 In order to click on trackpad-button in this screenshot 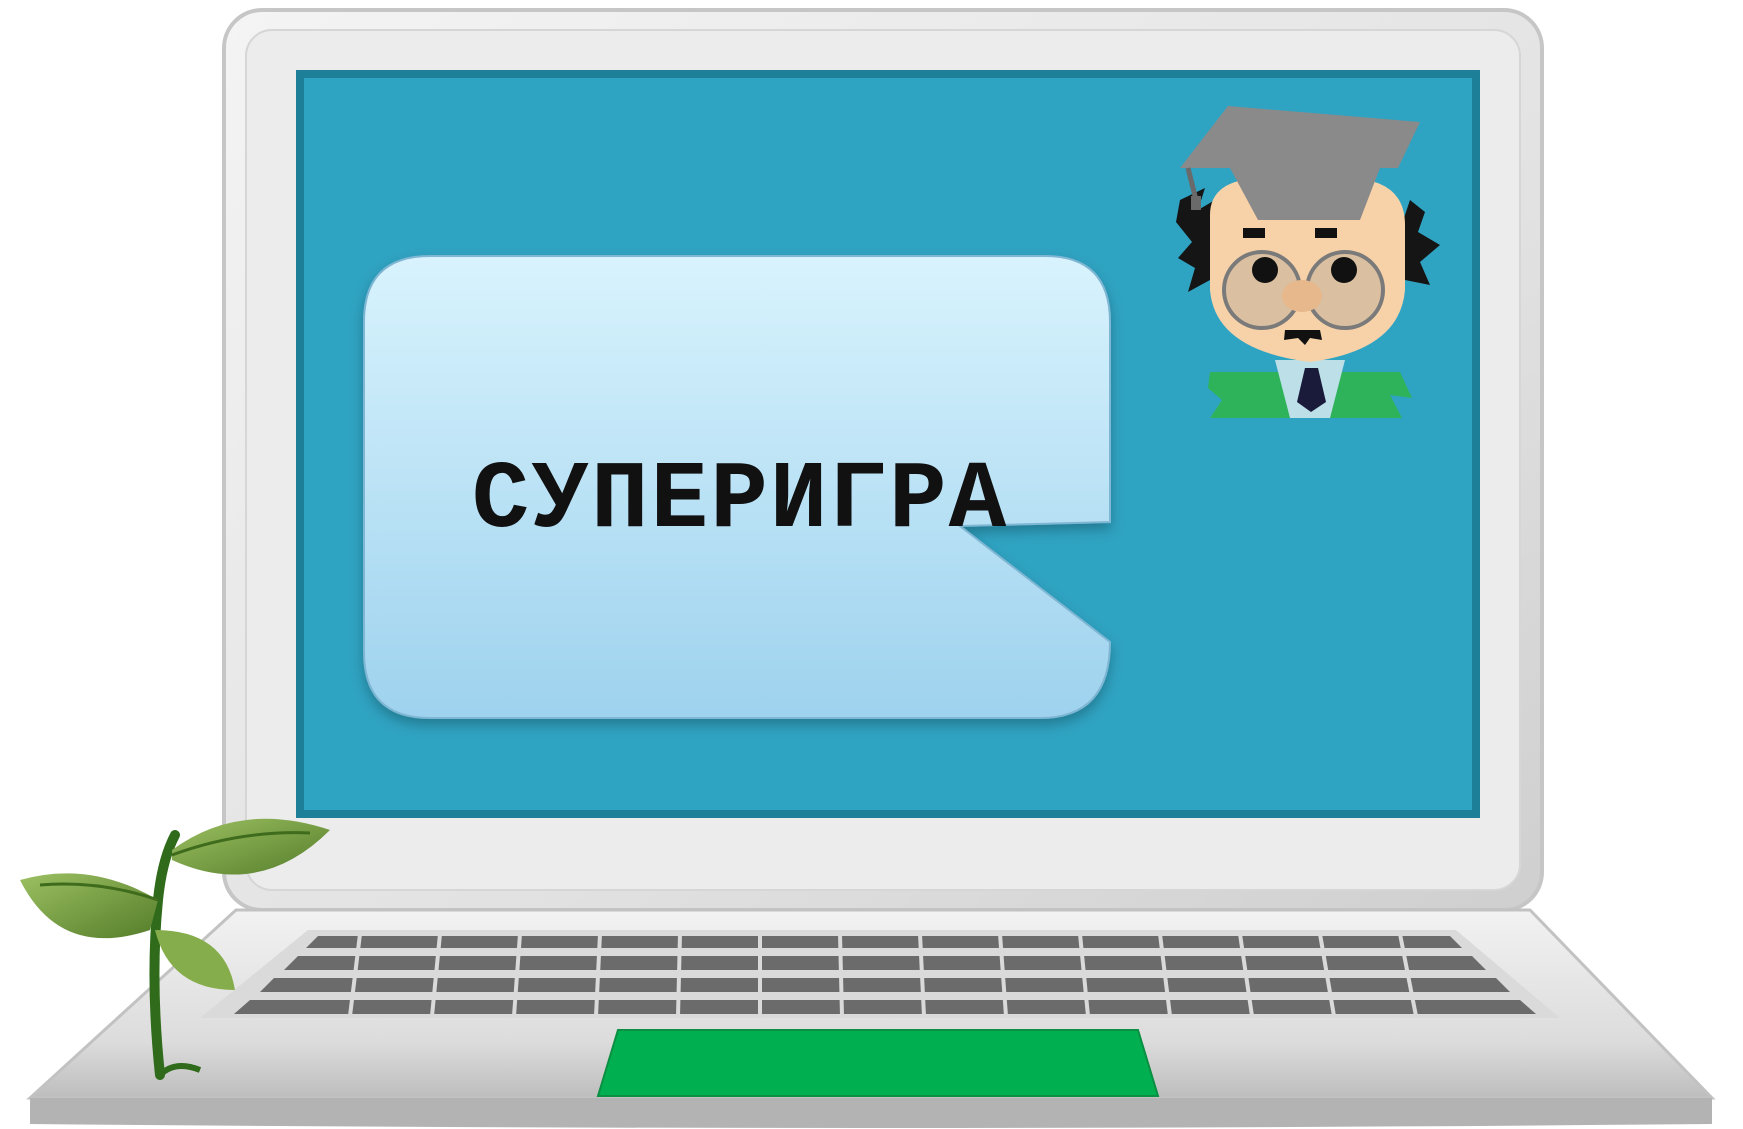, I will do `click(878, 1063)`.